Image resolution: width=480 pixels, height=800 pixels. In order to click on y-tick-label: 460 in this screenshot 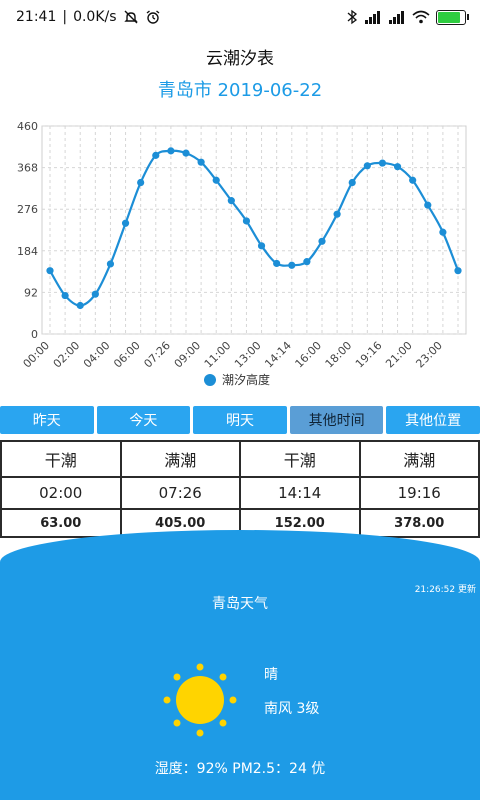, I will do `click(27, 126)`.